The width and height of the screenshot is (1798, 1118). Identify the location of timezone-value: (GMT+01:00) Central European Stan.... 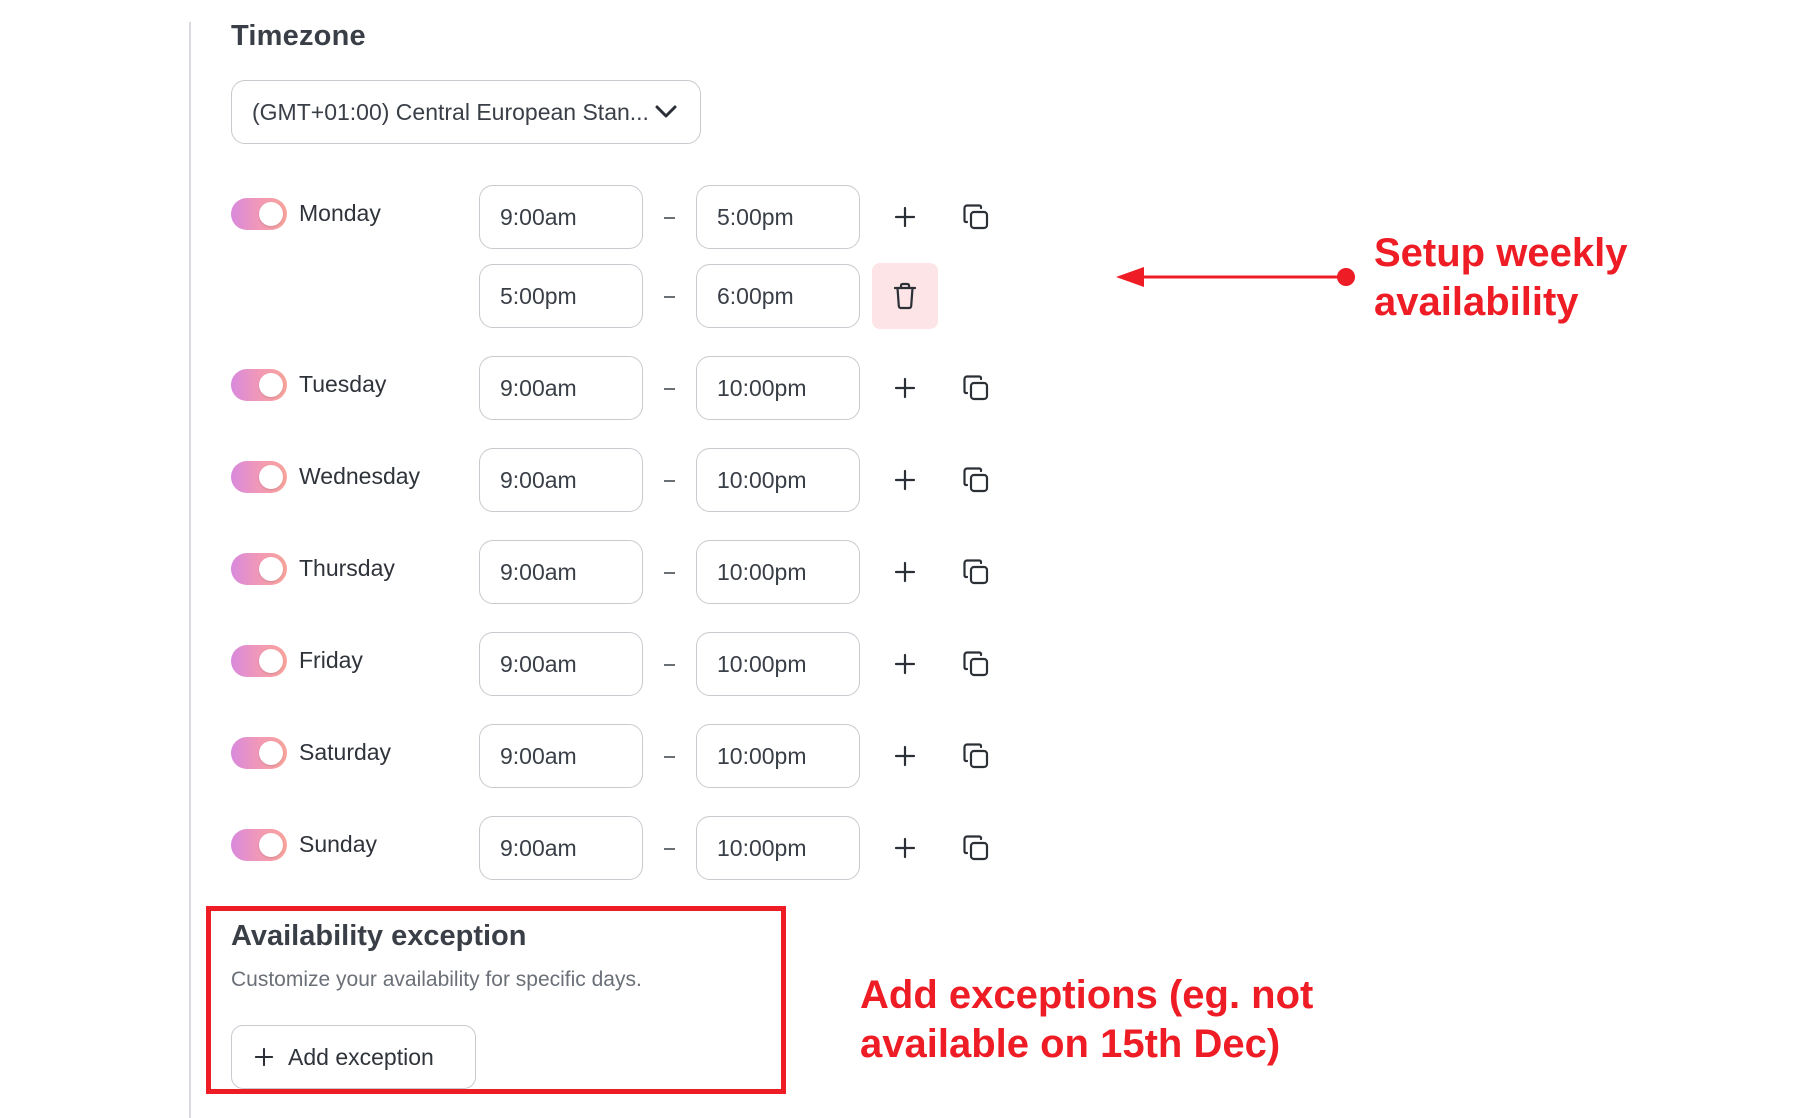
(450, 111).